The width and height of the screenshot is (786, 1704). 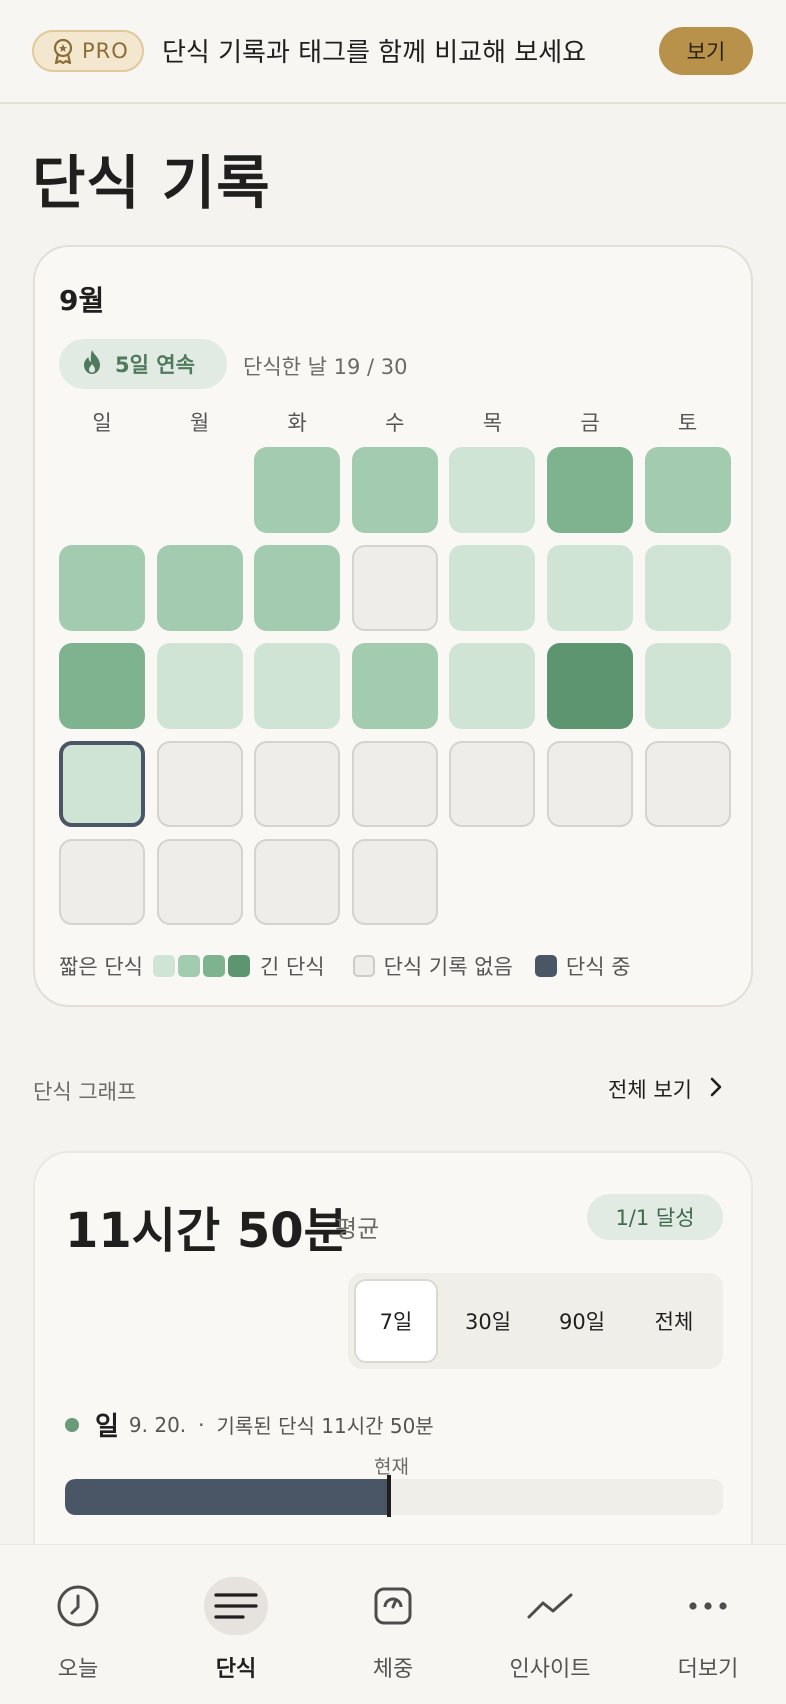 I want to click on legend-swatches, so click(x=201, y=966).